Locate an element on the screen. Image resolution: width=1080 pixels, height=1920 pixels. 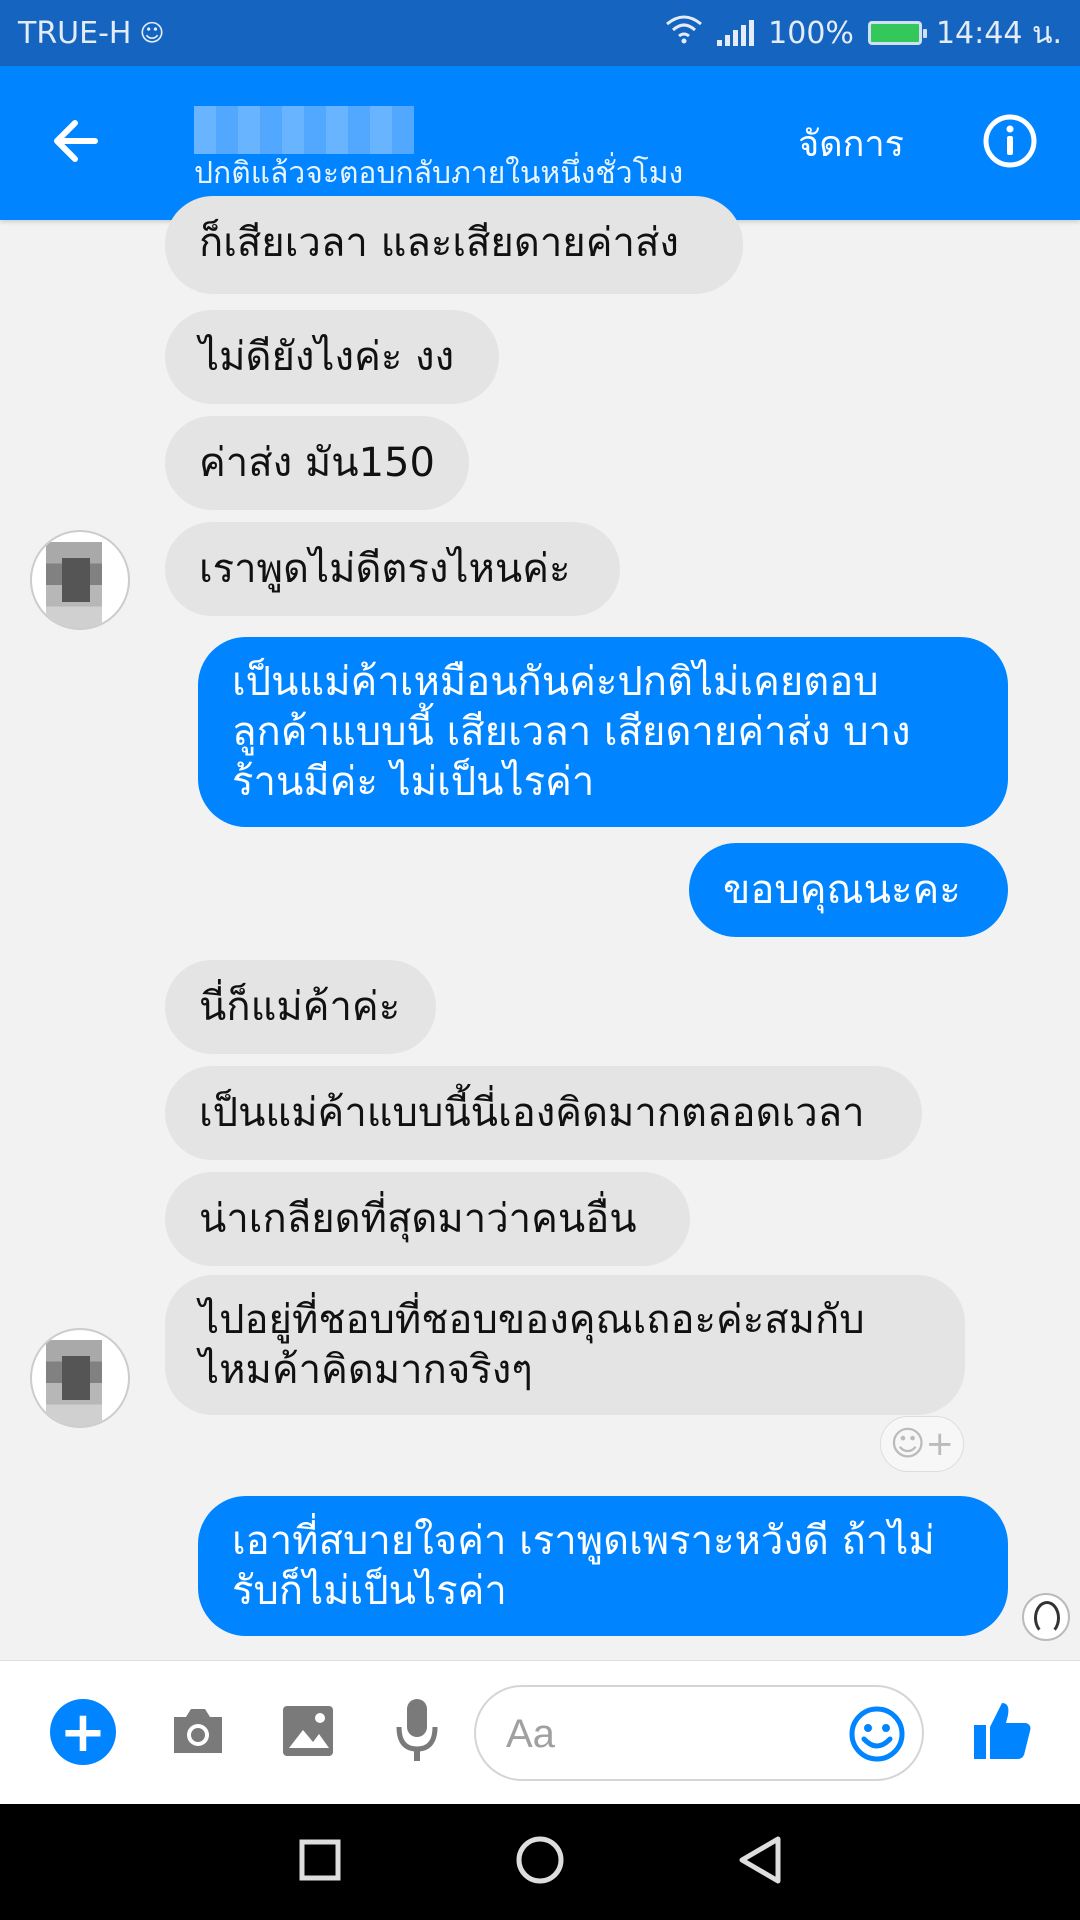
message-composer: + is located at coordinates (540, 1732).